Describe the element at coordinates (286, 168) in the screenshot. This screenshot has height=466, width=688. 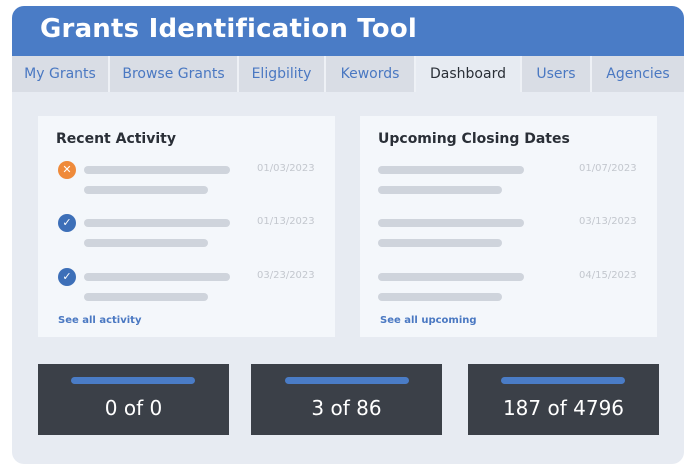
I see `activity-date: 01/03/2023` at that location.